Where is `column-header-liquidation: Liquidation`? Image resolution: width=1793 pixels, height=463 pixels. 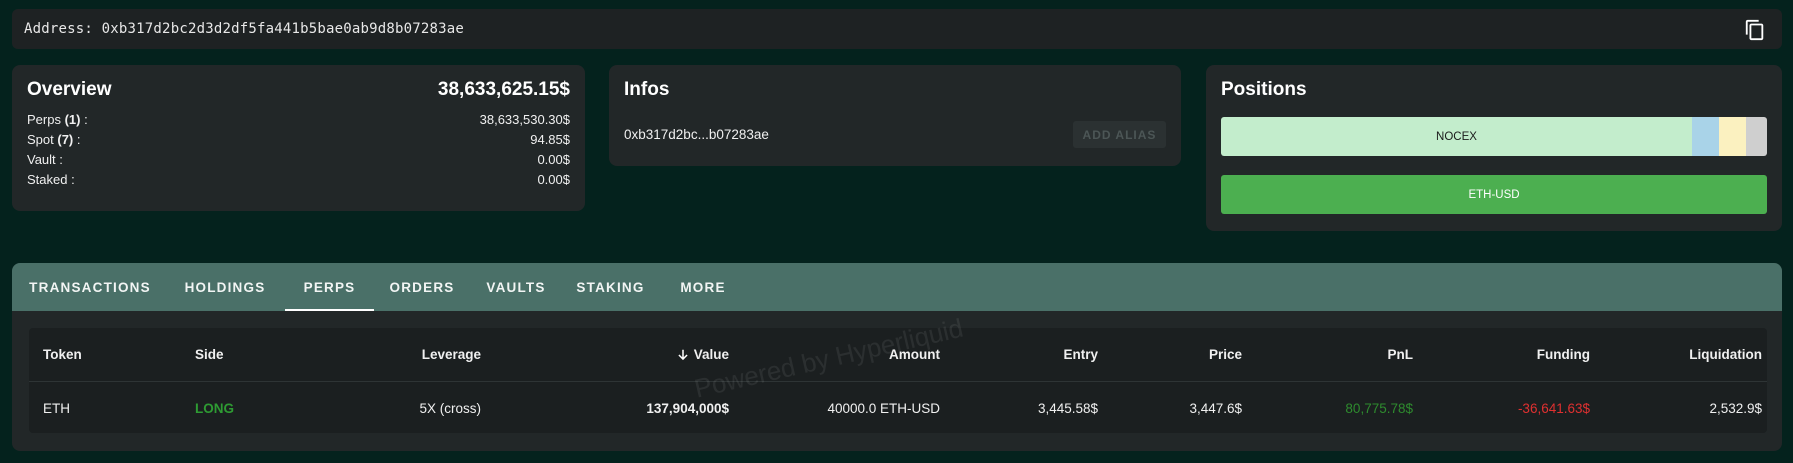 column-header-liquidation: Liquidation is located at coordinates (1725, 354).